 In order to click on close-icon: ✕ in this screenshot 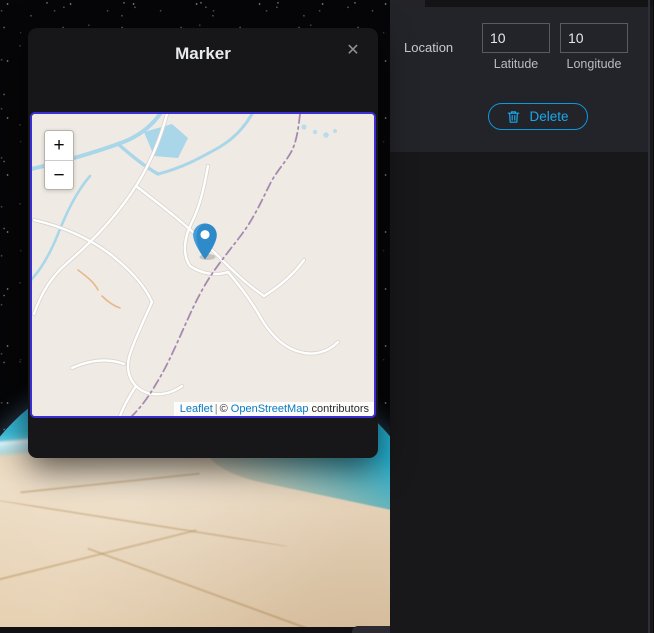, I will do `click(353, 51)`.